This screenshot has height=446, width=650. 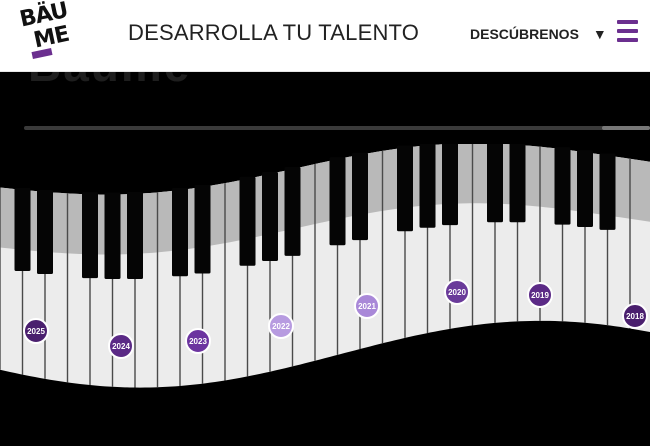 I want to click on year-marker-2019: 2019, so click(x=540, y=295).